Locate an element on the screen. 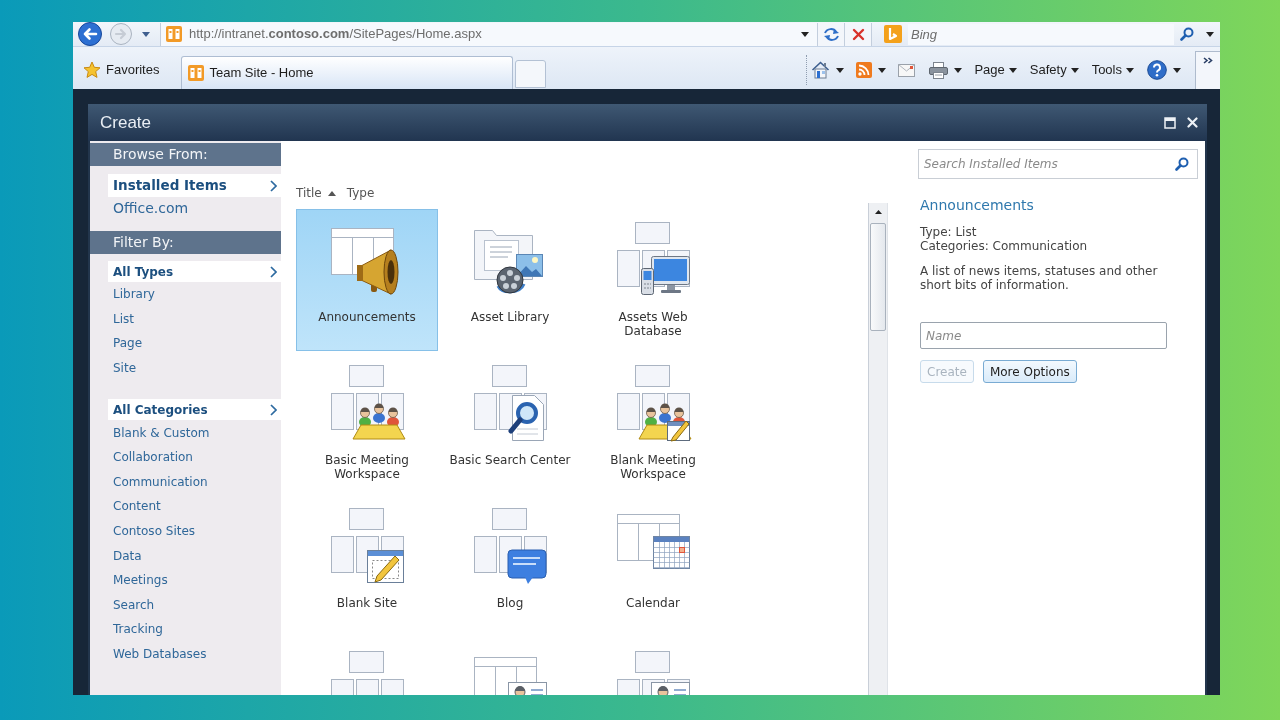  sidebar-item: All Categories is located at coordinates (194, 410).